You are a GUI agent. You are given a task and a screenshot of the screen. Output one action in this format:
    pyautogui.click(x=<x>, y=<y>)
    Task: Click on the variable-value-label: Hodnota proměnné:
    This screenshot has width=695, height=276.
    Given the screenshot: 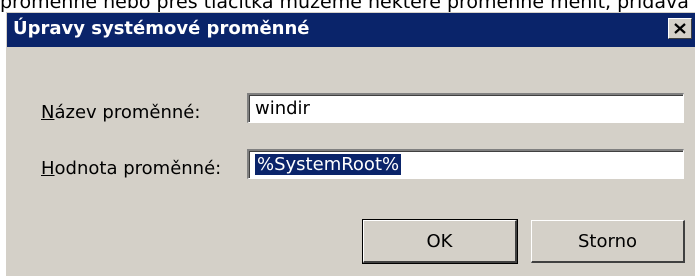 What is the action you would take?
    pyautogui.click(x=131, y=168)
    